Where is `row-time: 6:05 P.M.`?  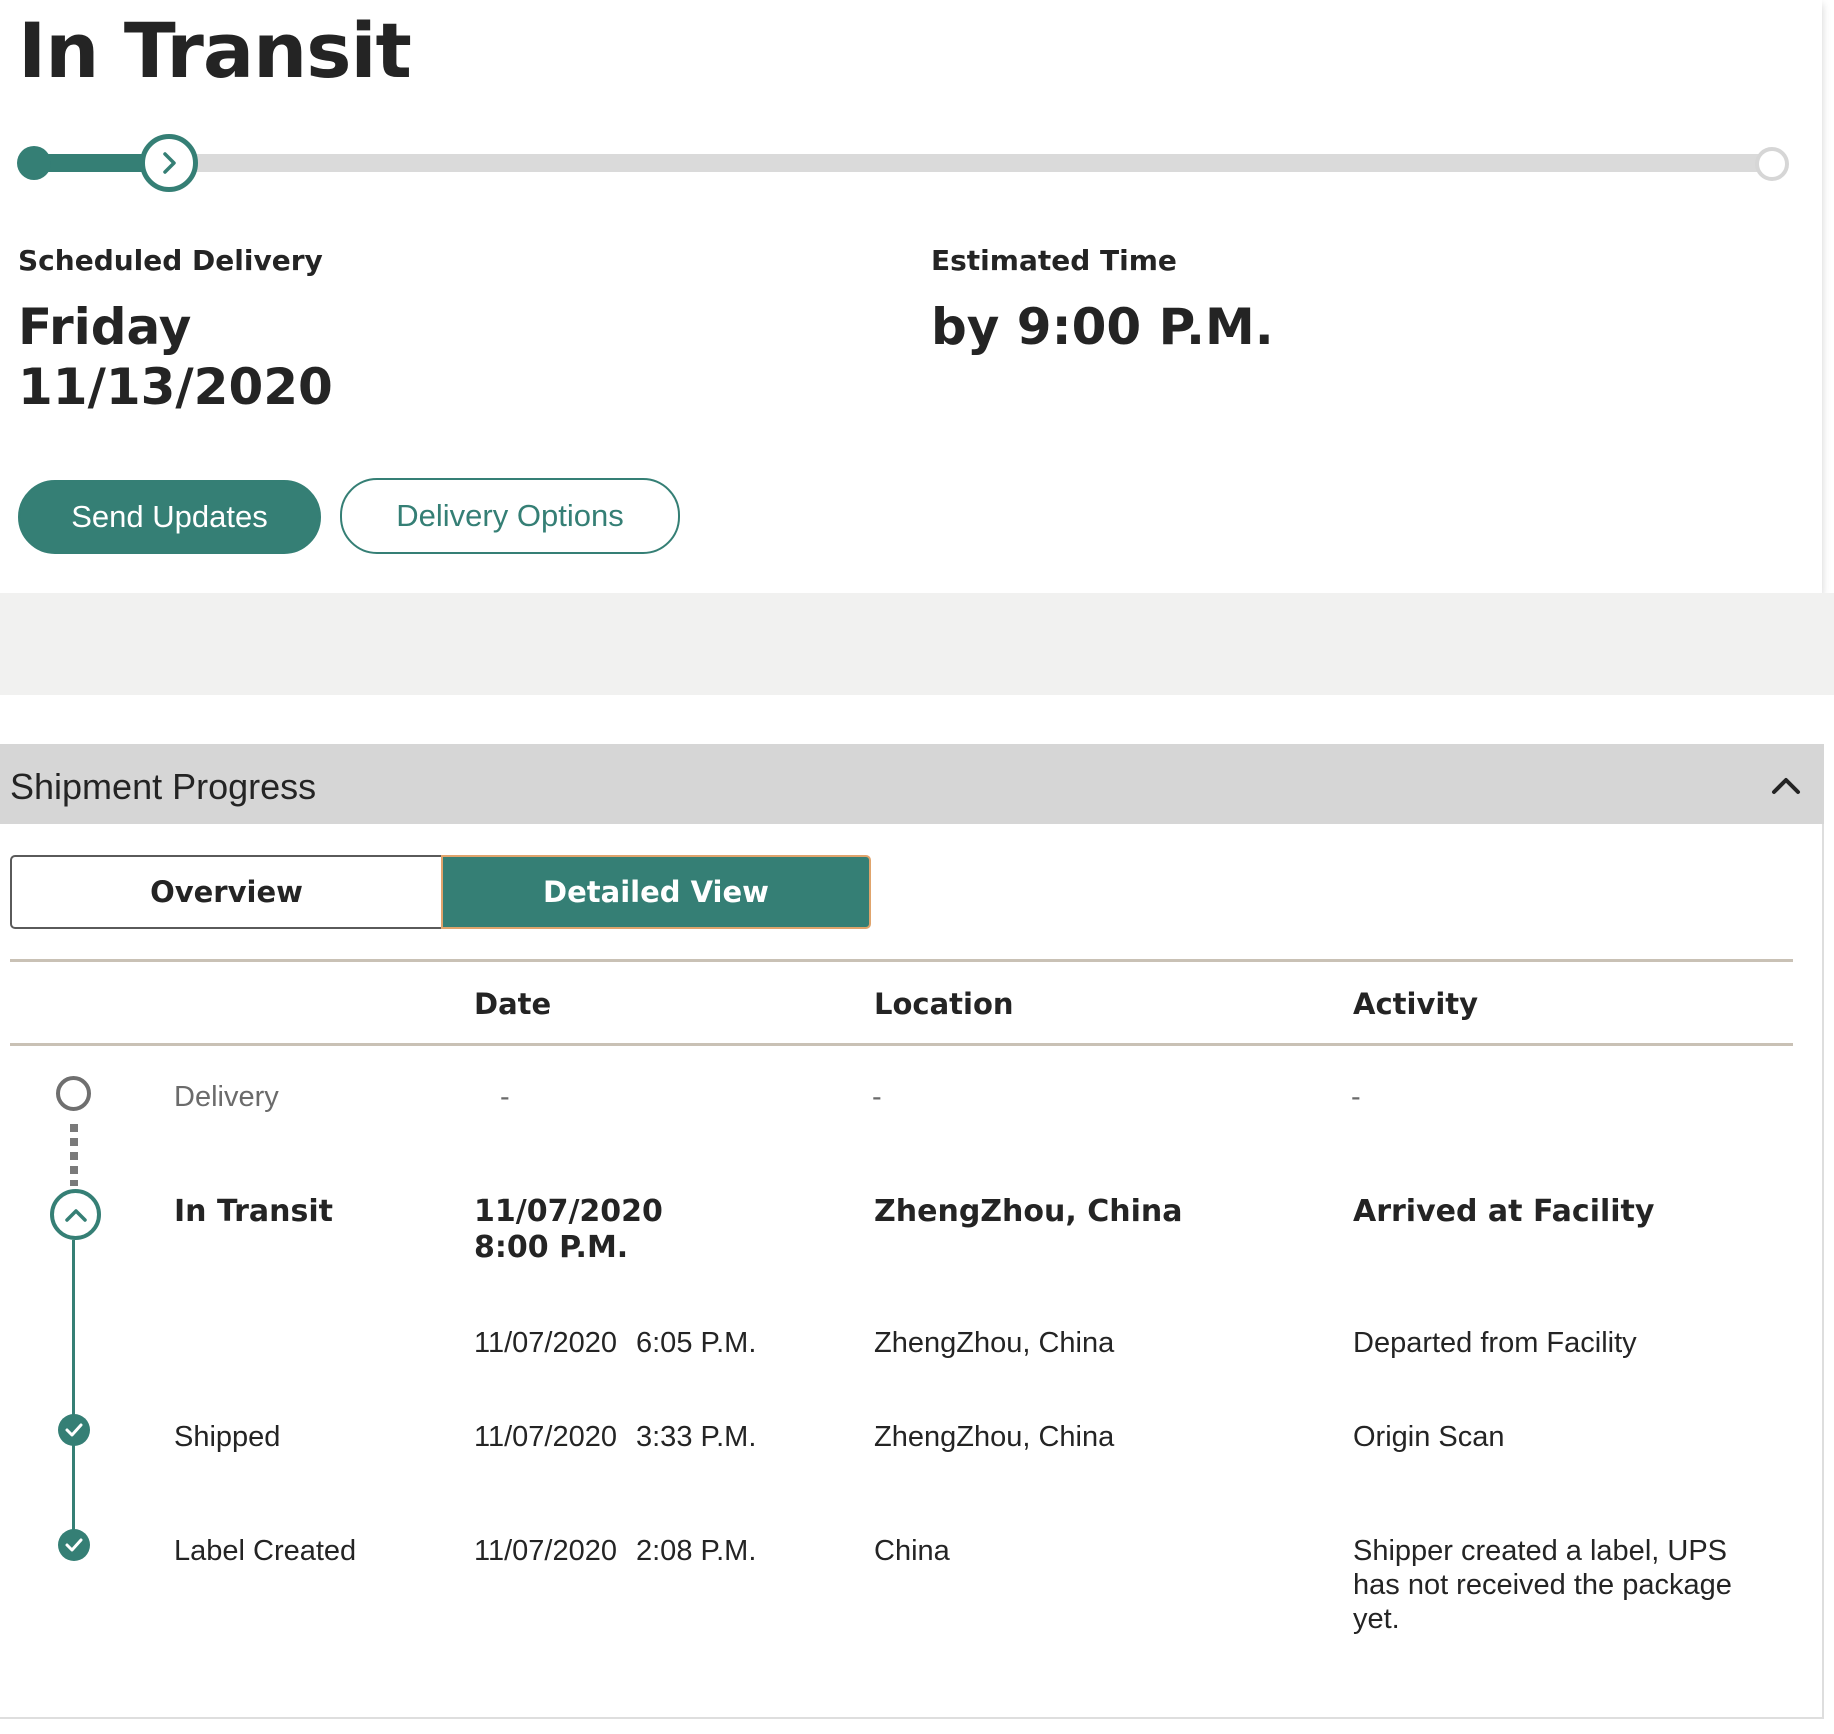 row-time: 6:05 P.M. is located at coordinates (696, 1343).